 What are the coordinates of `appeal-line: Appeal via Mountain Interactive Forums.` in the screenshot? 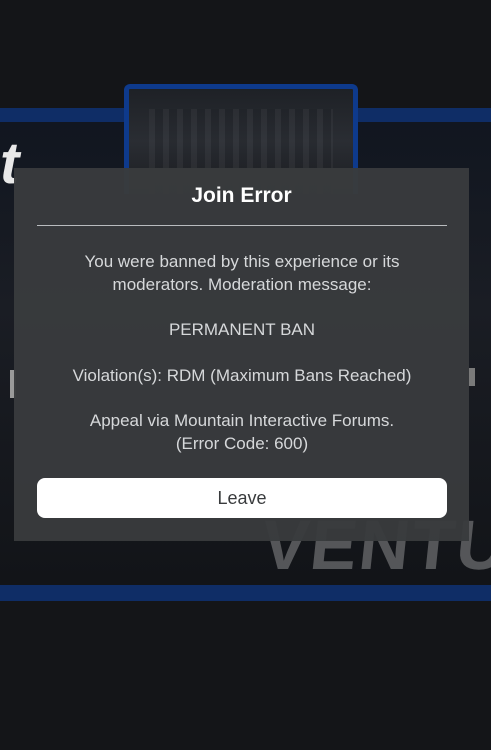 It's located at (242, 420).